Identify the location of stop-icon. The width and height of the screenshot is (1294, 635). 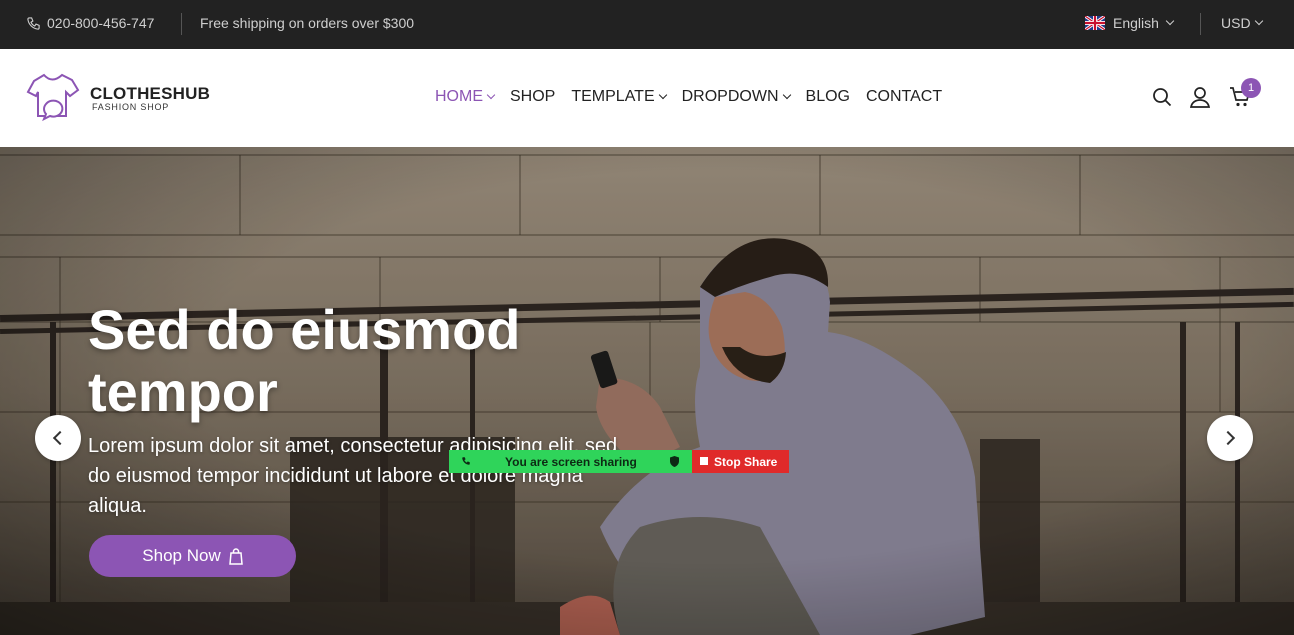
(704, 460).